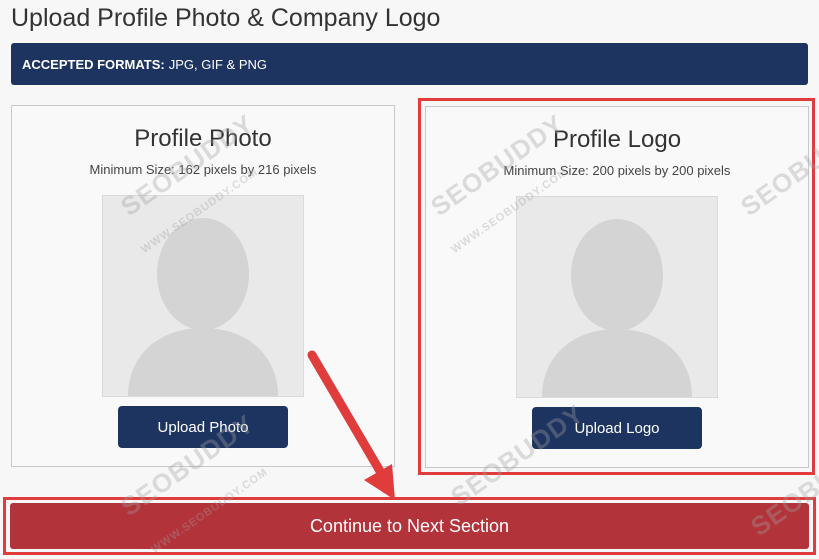 The width and height of the screenshot is (819, 559). Describe the element at coordinates (409, 64) in the screenshot. I see `accepted-formats-banner: ACCEPTED FORMATS: JPG, GIF & PNG` at that location.